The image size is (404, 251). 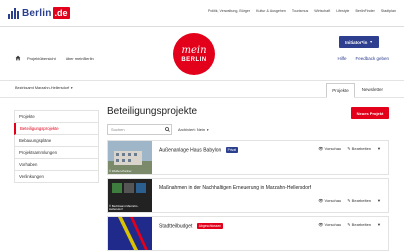 What do you see at coordinates (190, 150) in the screenshot?
I see `project-title-text: Außenanlage Haus Babylon` at bounding box center [190, 150].